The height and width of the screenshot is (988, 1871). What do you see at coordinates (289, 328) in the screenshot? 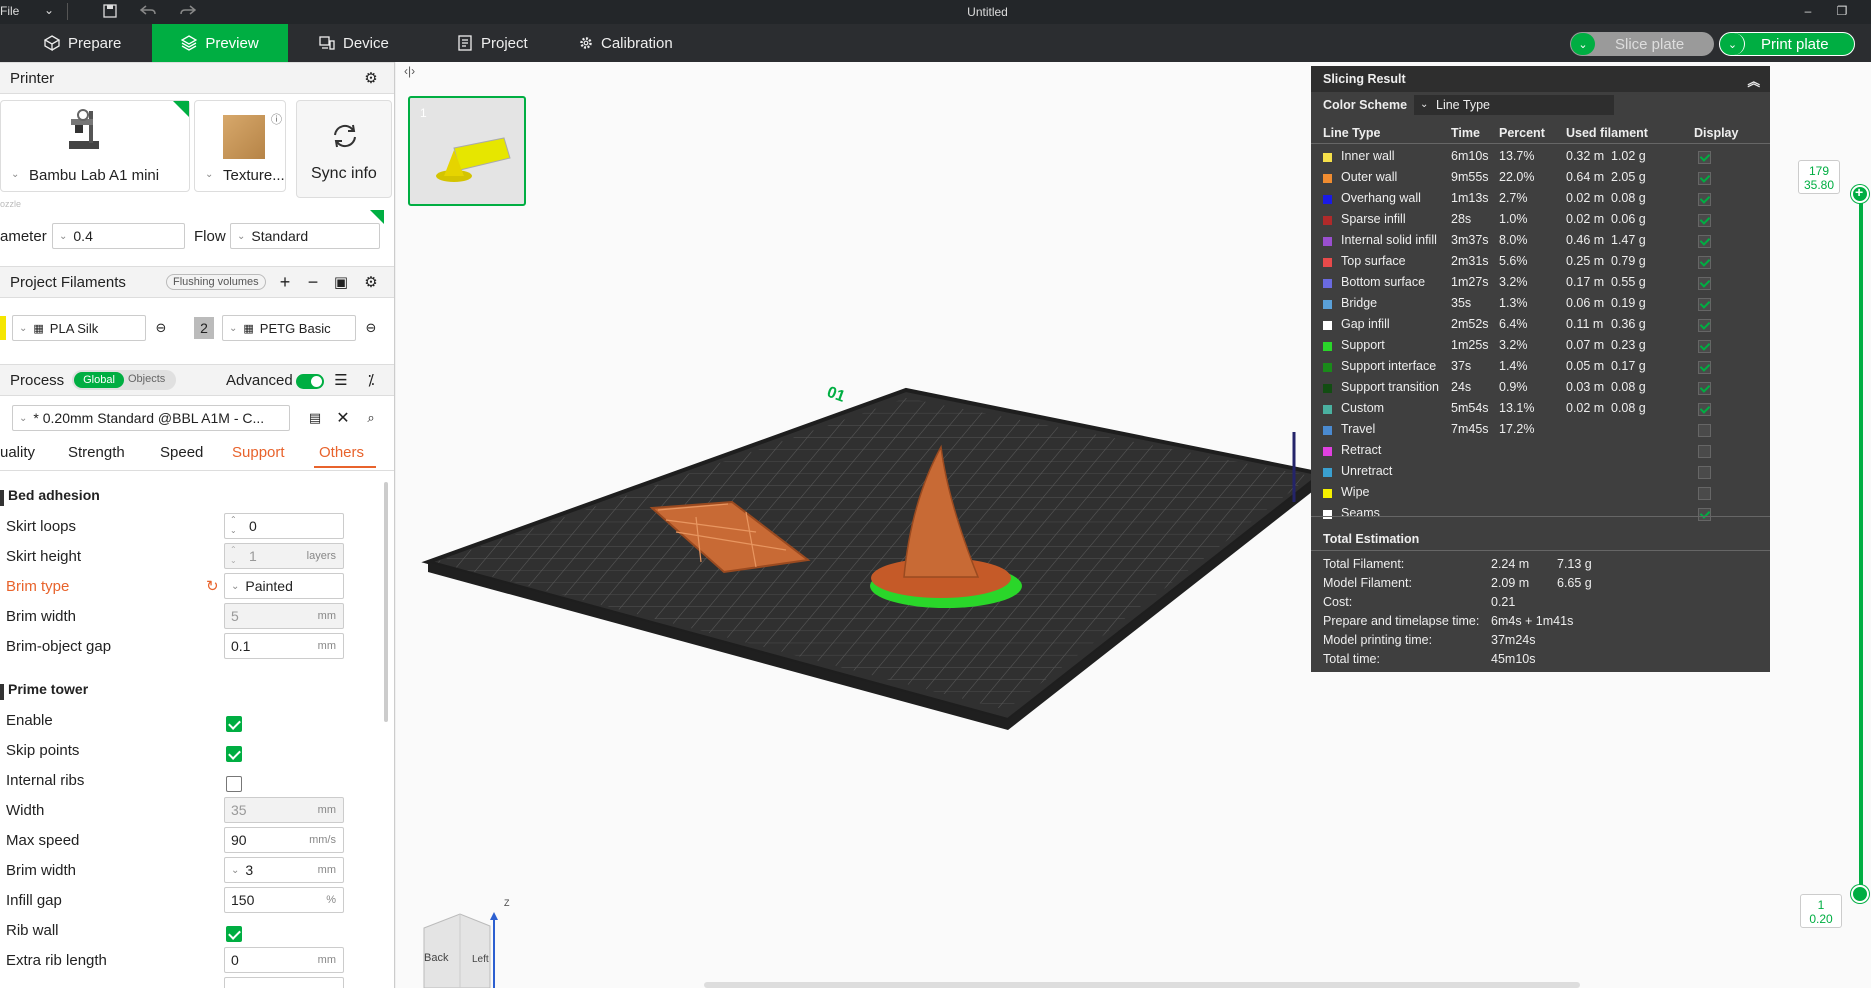
I see `filament-2-select: ⌄ ▦ PETG Basic` at bounding box center [289, 328].